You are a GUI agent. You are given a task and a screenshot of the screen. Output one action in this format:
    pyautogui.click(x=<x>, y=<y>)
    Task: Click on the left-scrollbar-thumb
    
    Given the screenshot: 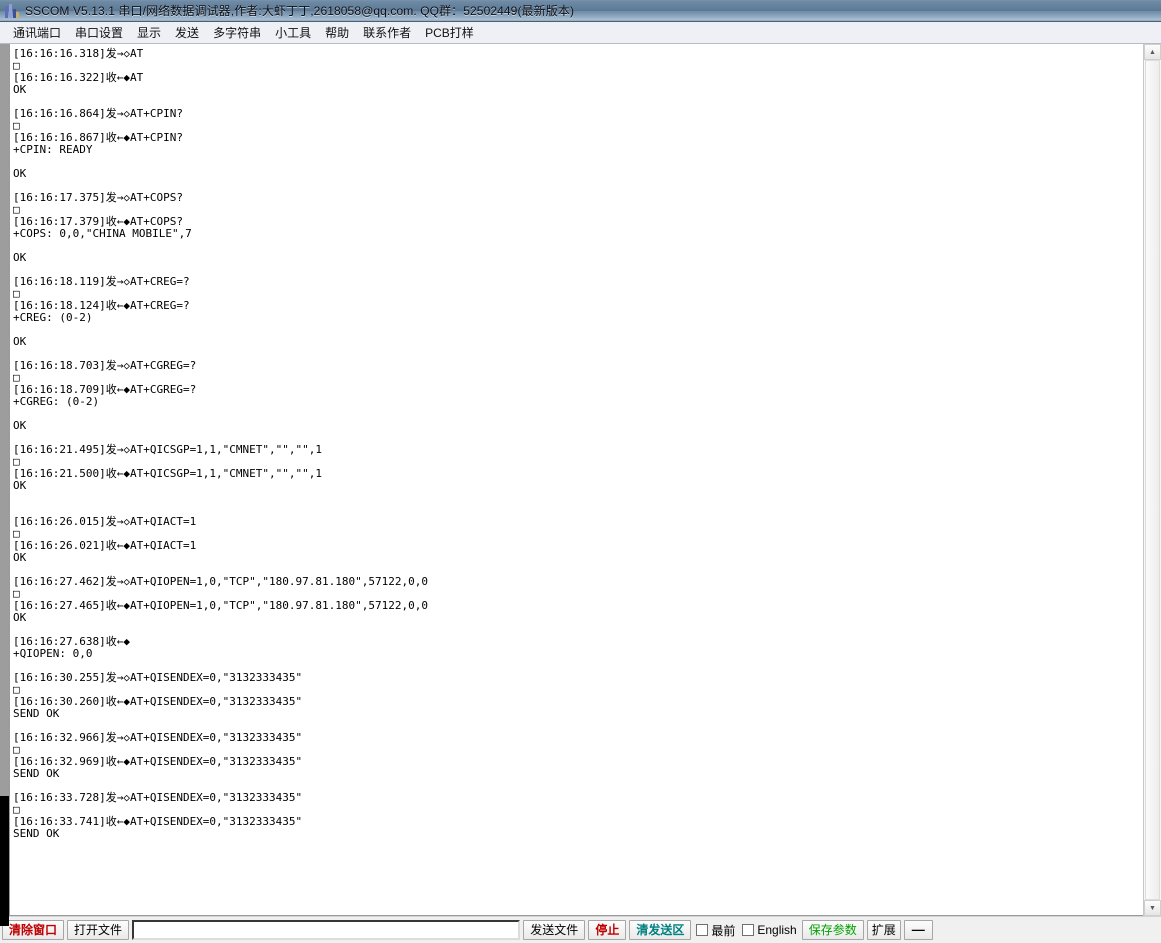 What is the action you would take?
    pyautogui.click(x=4, y=861)
    